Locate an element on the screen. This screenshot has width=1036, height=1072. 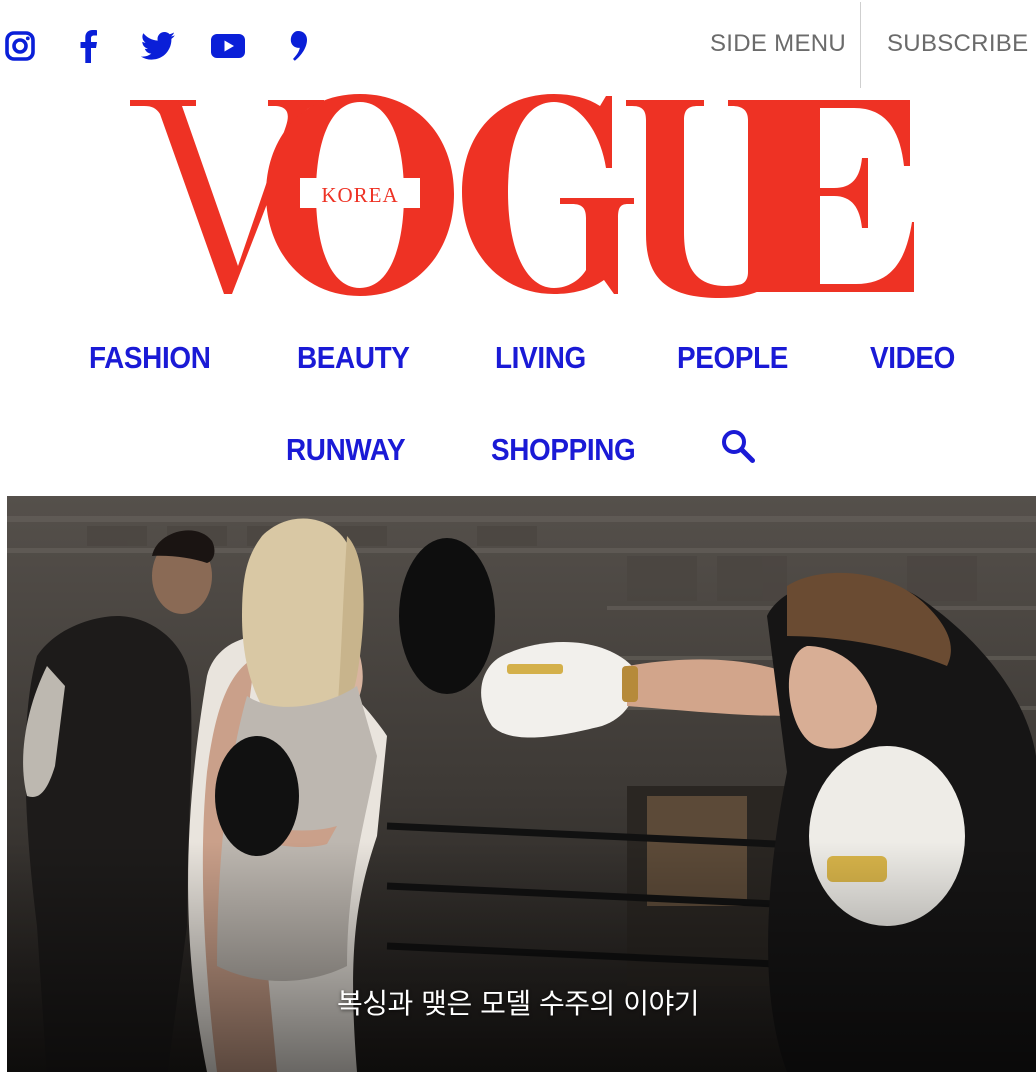
nav-runway: RUNWAY is located at coordinates (346, 450).